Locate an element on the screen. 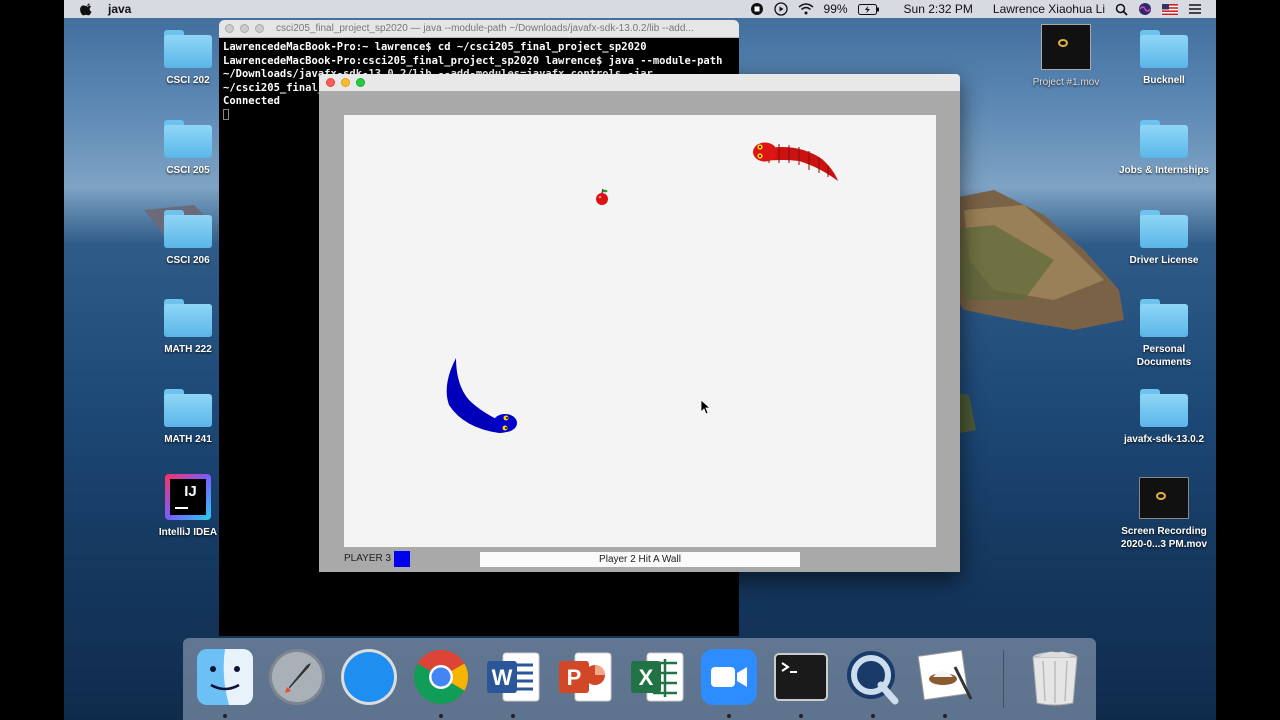 This screenshot has height=720, width=1280. terminal-cursor is located at coordinates (226, 115).